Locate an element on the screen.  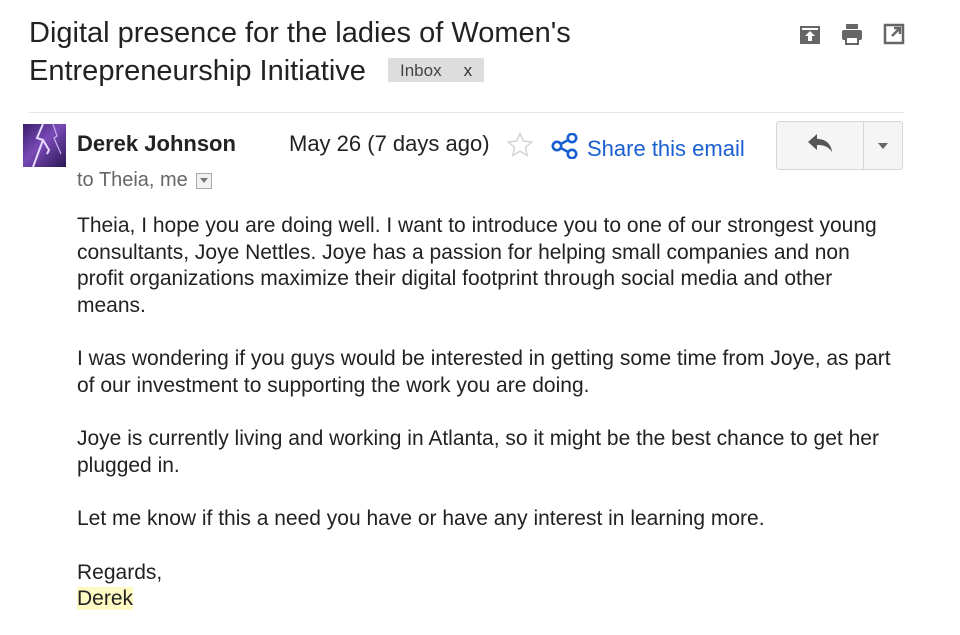
reply-button-group is located at coordinates (839, 145).